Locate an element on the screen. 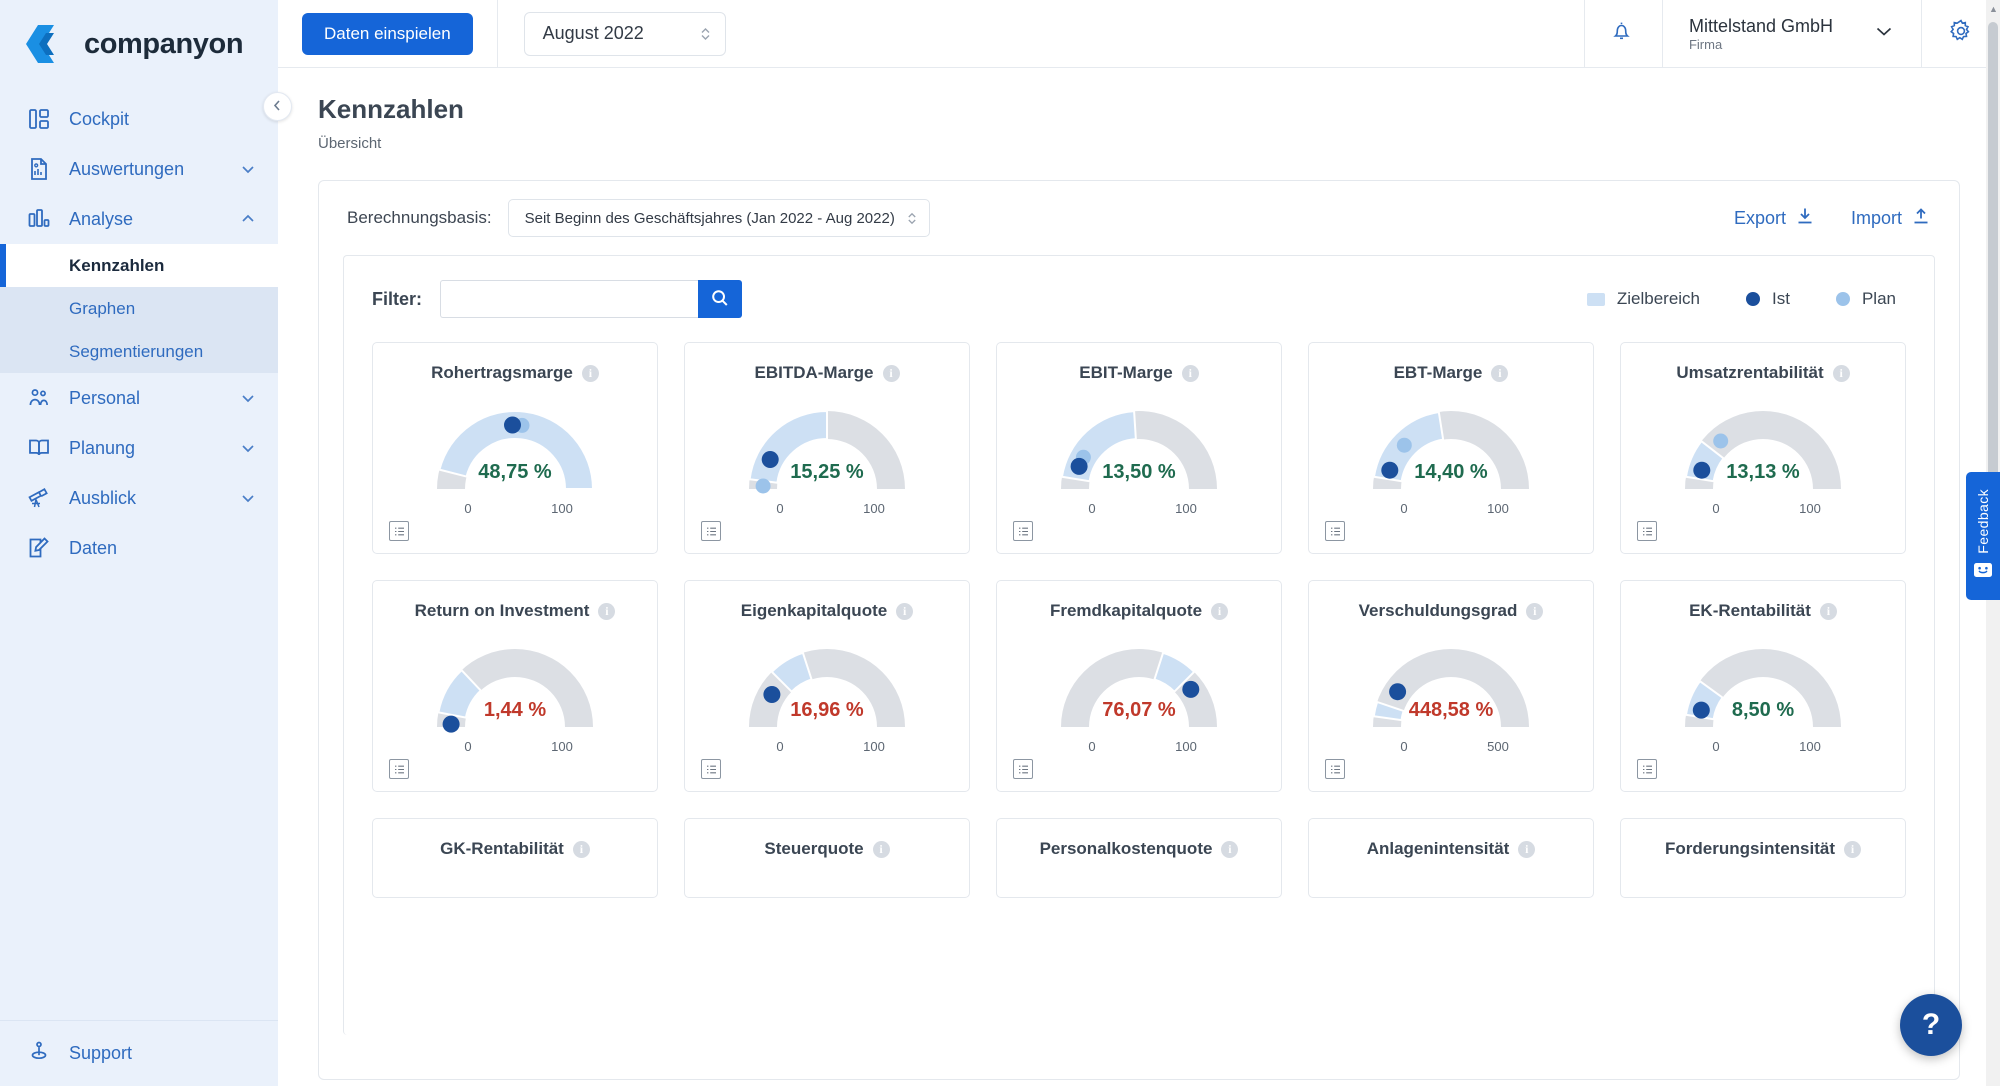 Image resolution: width=2000 pixels, height=1086 pixels. kennzahl-card: Verschuldungsgrad i 448,58 % 0 500 is located at coordinates (1451, 686).